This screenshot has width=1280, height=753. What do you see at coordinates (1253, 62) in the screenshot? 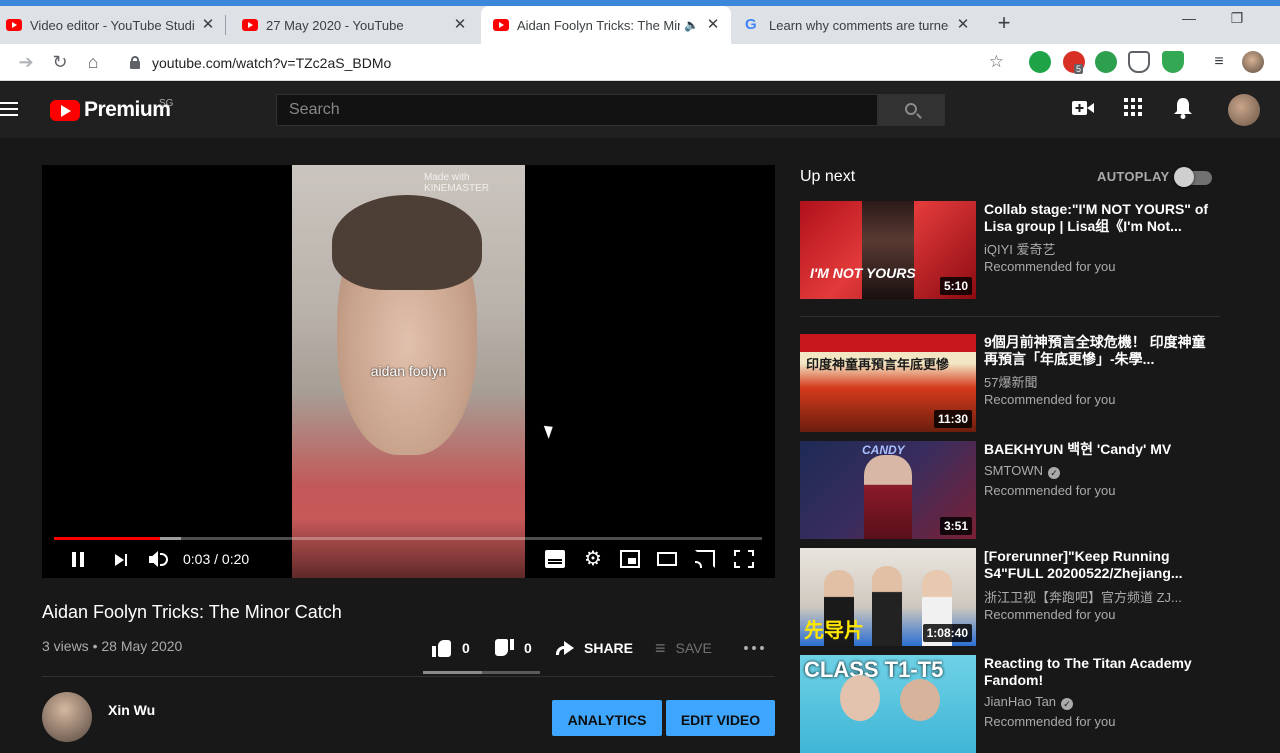
I see `profile-avatar` at bounding box center [1253, 62].